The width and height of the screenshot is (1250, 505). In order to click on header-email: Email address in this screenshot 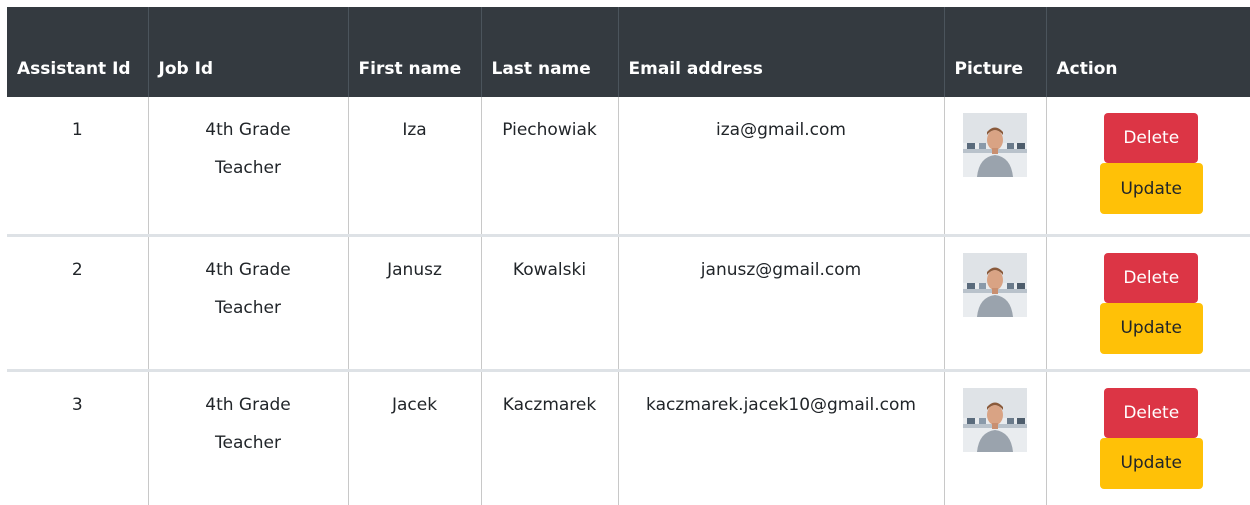, I will do `click(781, 52)`.